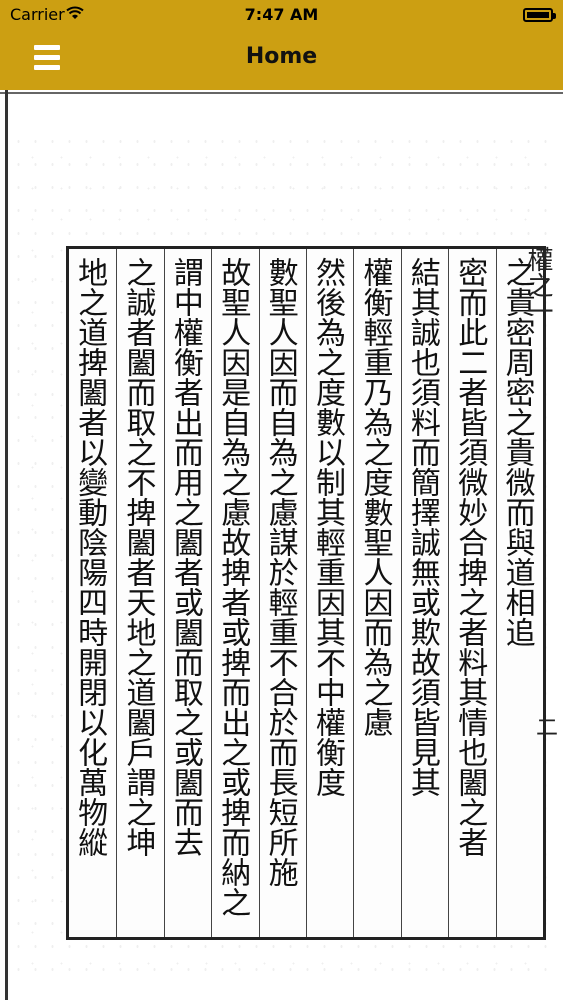  I want to click on margin-label: 權之一, so click(538, 285).